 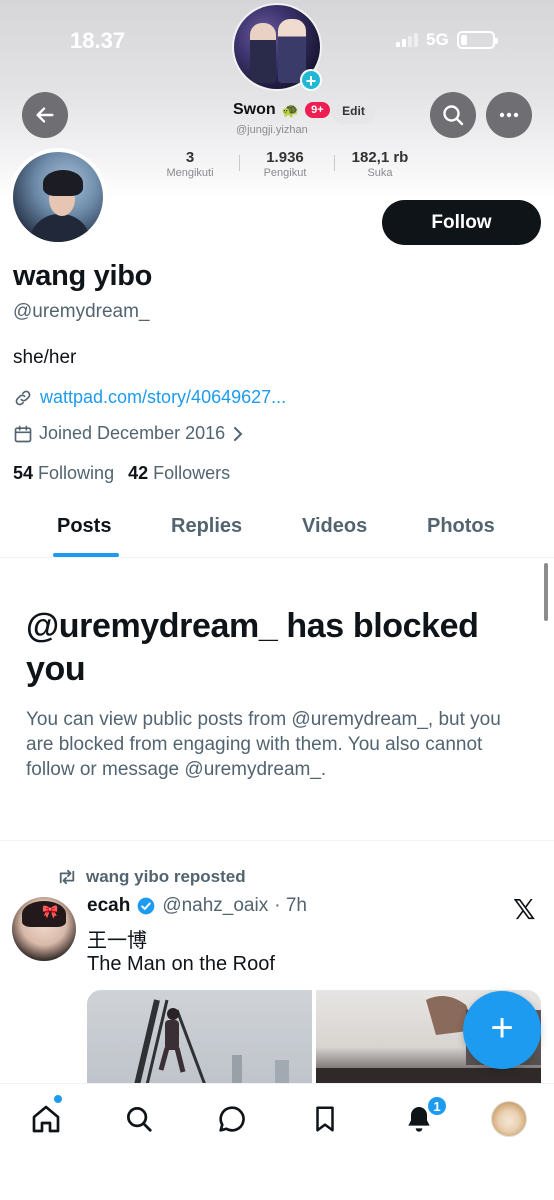 What do you see at coordinates (44, 929) in the screenshot?
I see `post-author-avatar: 🎀` at bounding box center [44, 929].